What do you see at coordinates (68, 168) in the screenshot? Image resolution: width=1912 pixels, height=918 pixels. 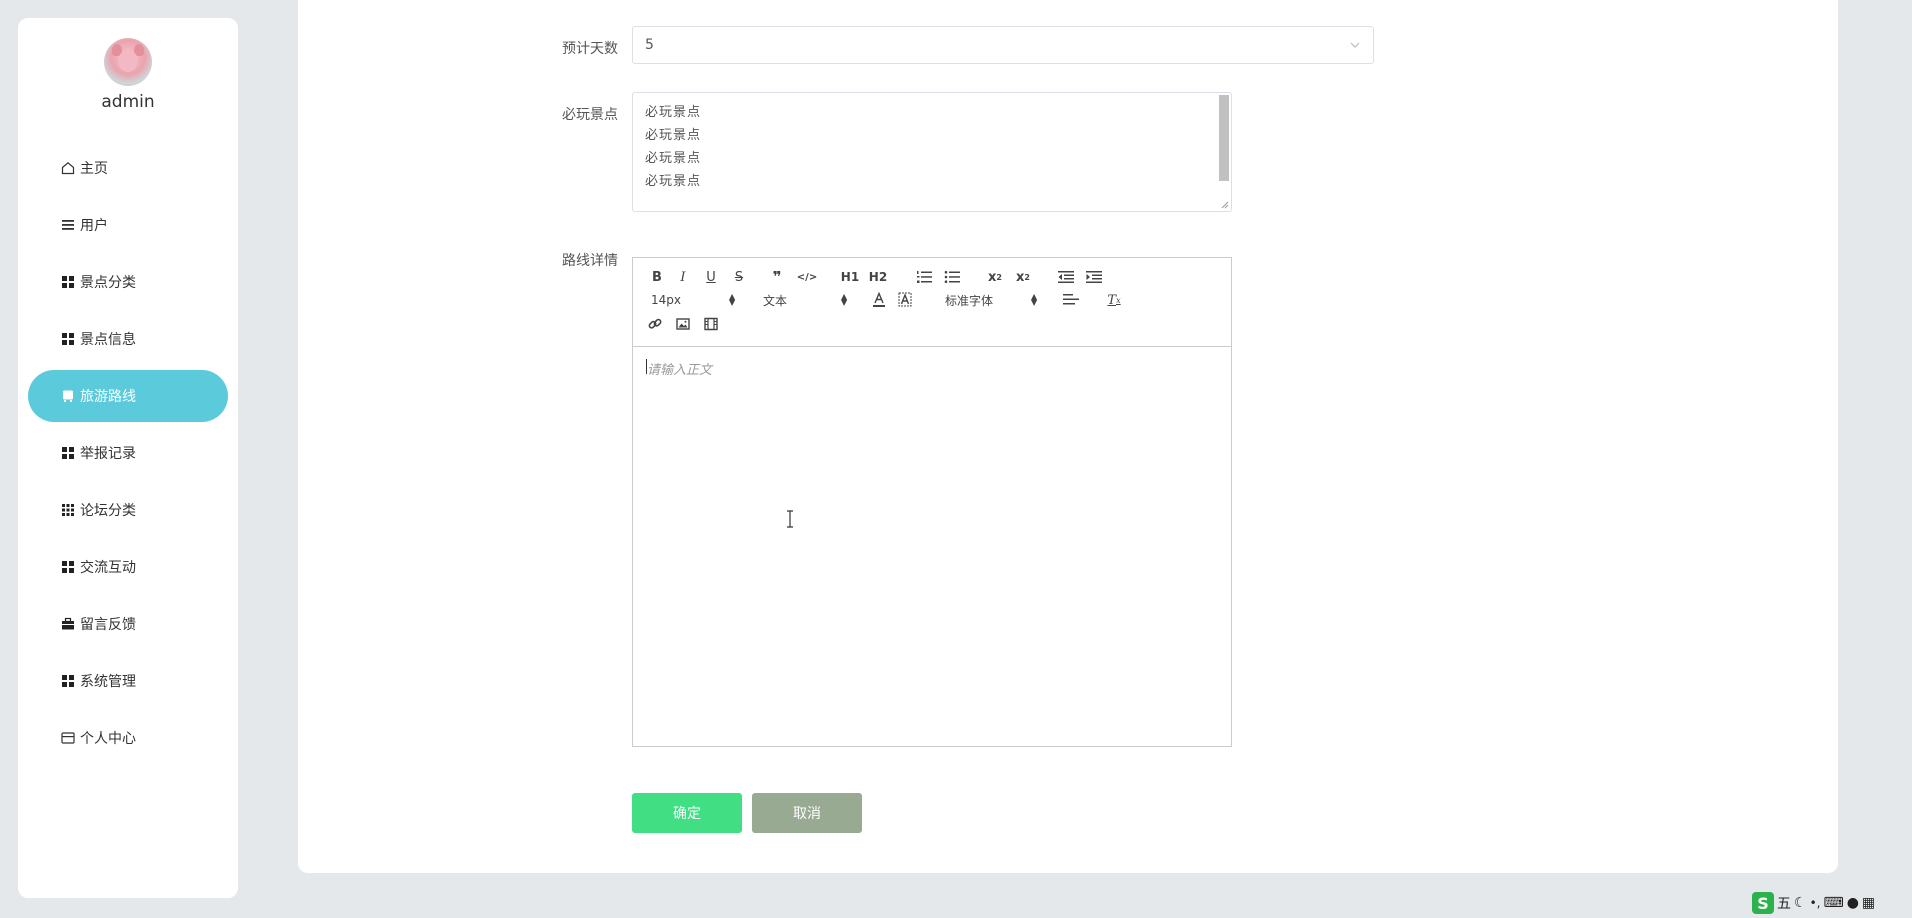 I see `home-icon` at bounding box center [68, 168].